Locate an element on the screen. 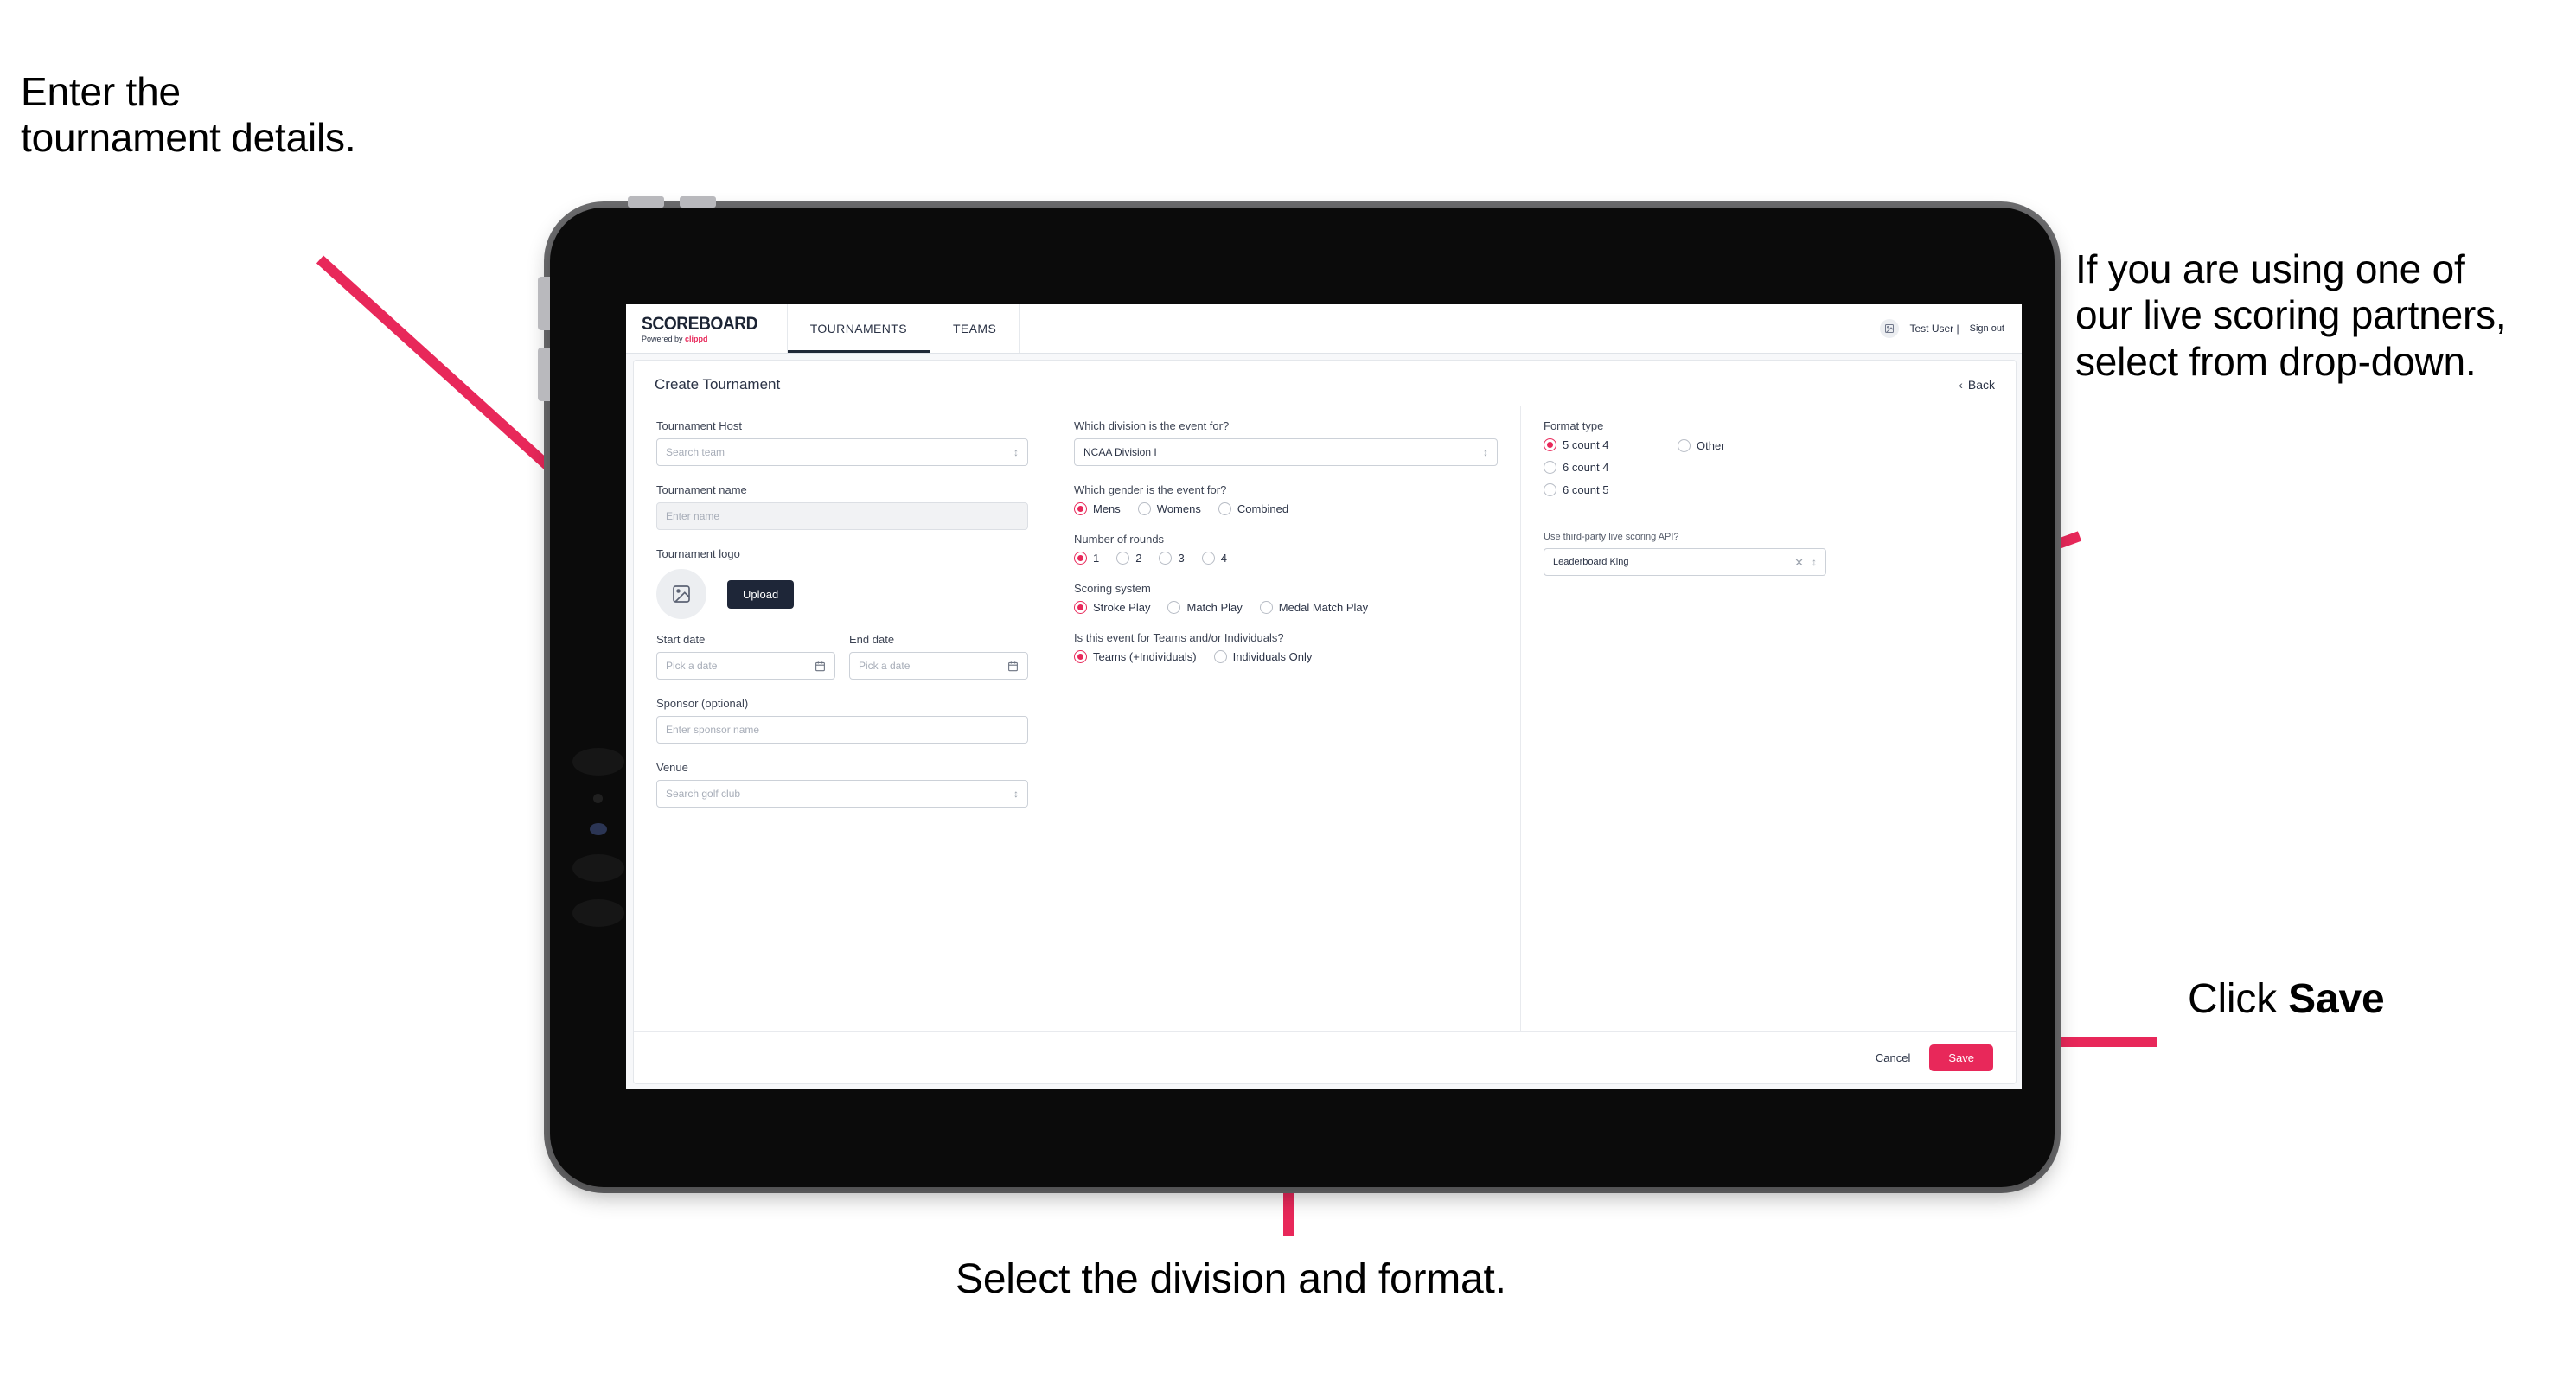  tab-teams: TEAMS is located at coordinates (975, 328).